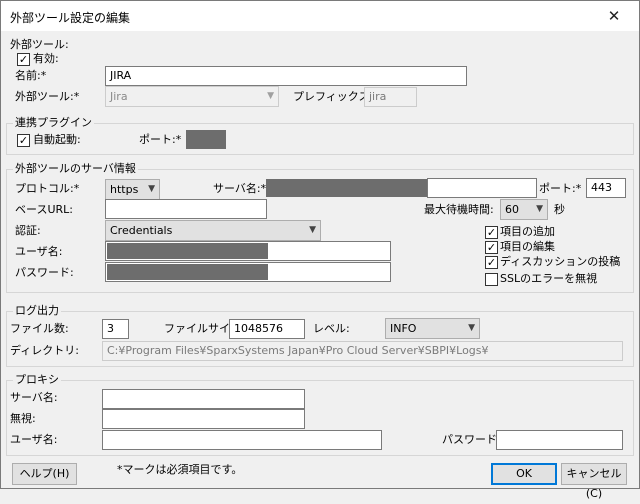 This screenshot has width=640, height=504. I want to click on edit-item-checkbox: ✓, so click(491, 247).